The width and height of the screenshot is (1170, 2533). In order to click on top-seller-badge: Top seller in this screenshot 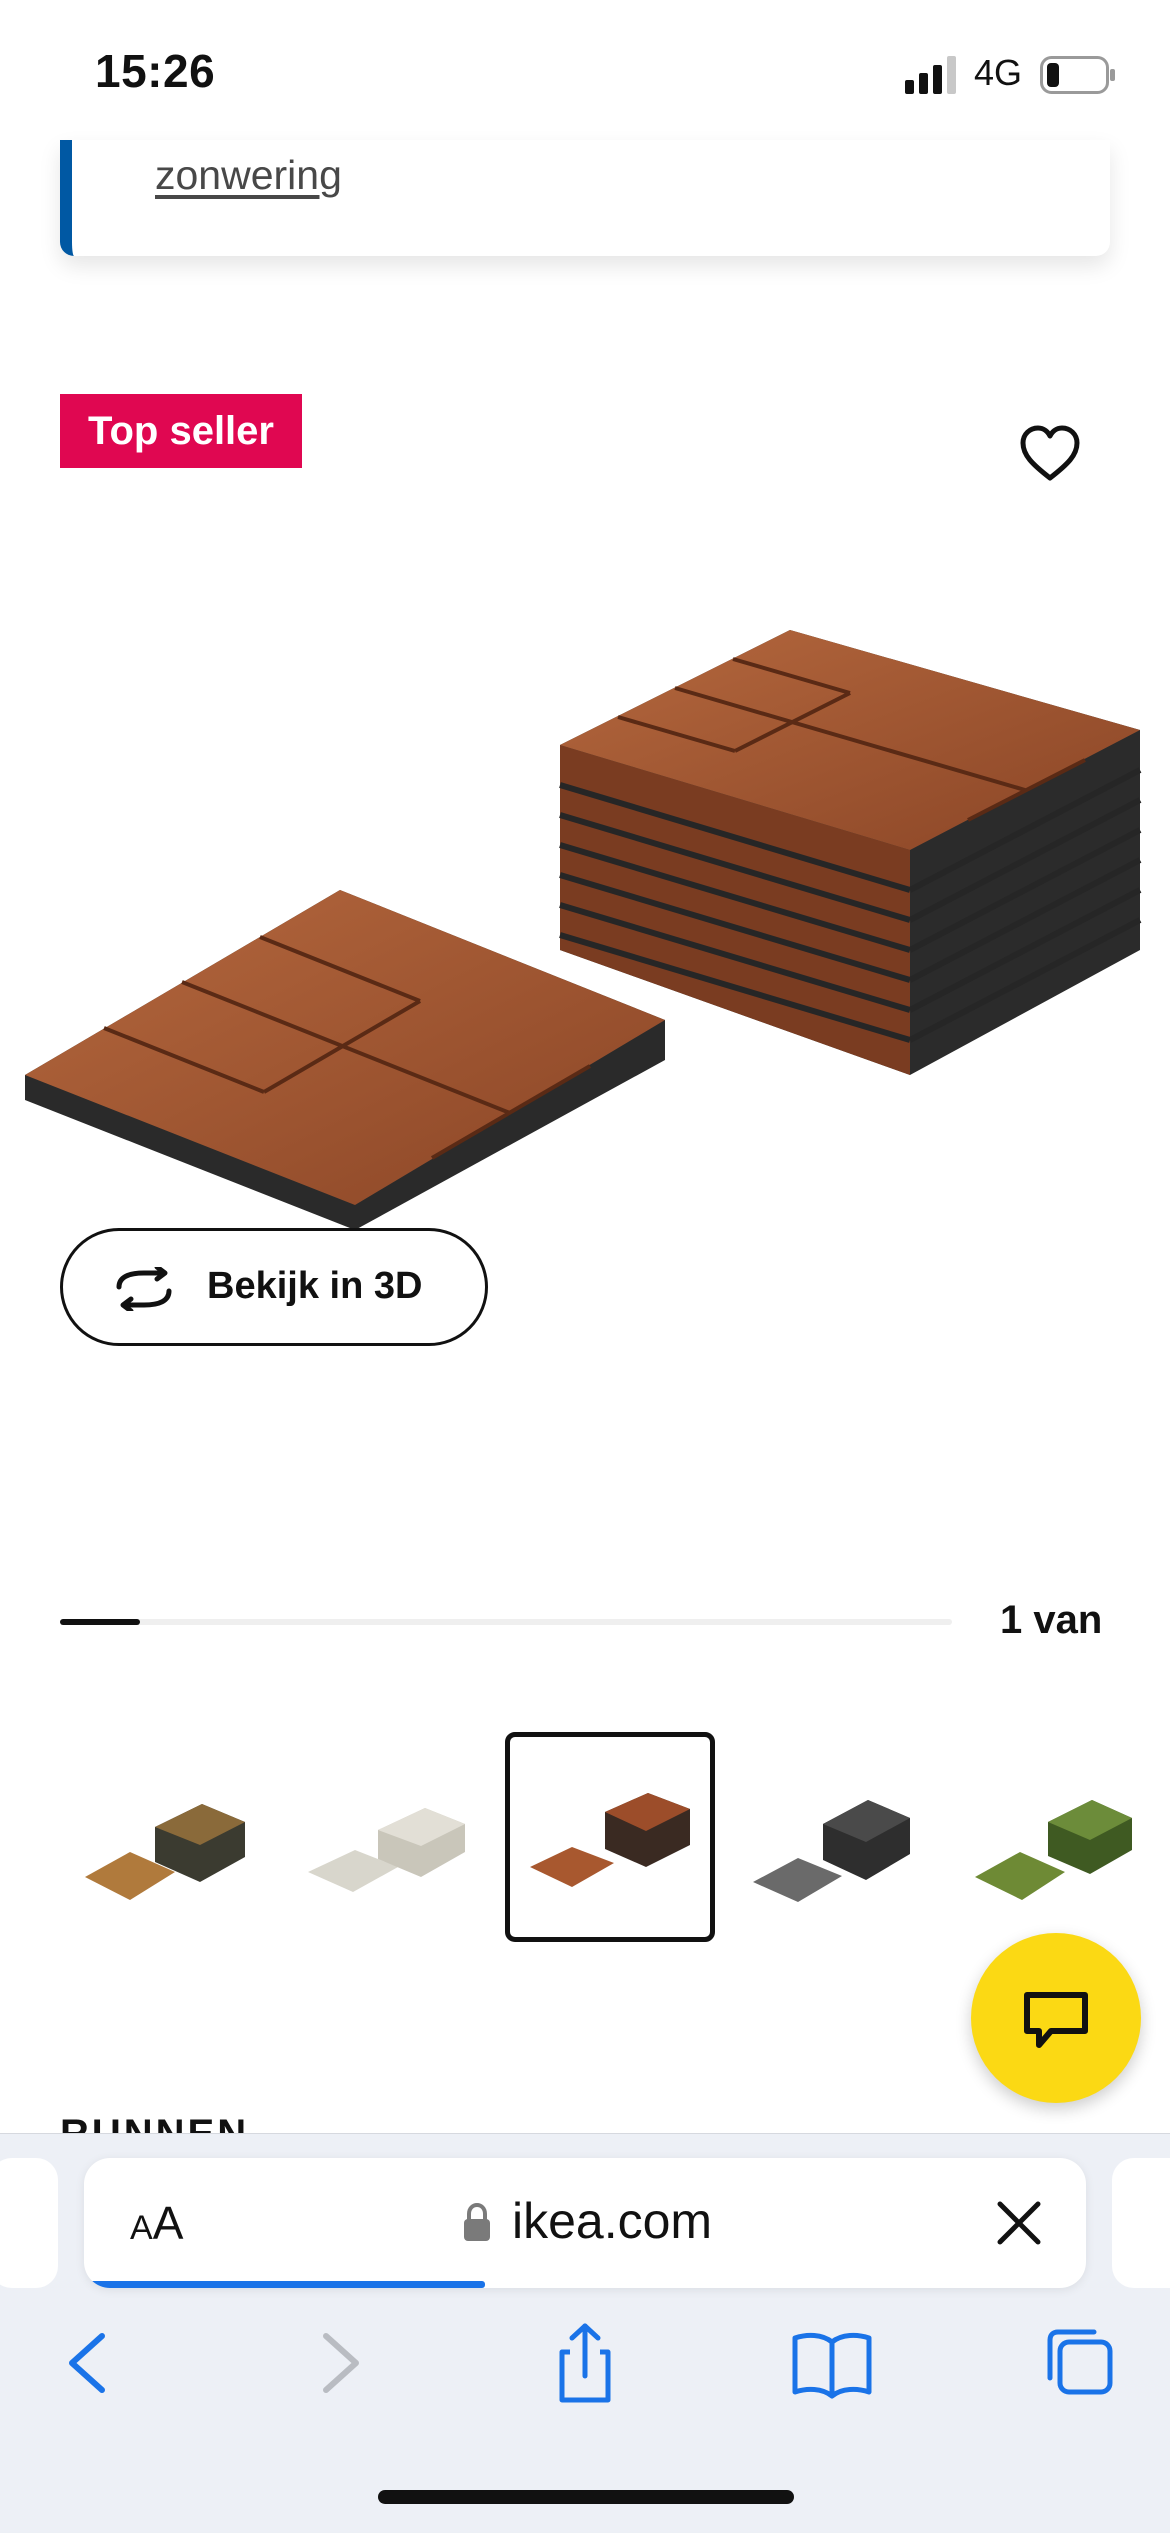, I will do `click(181, 431)`.